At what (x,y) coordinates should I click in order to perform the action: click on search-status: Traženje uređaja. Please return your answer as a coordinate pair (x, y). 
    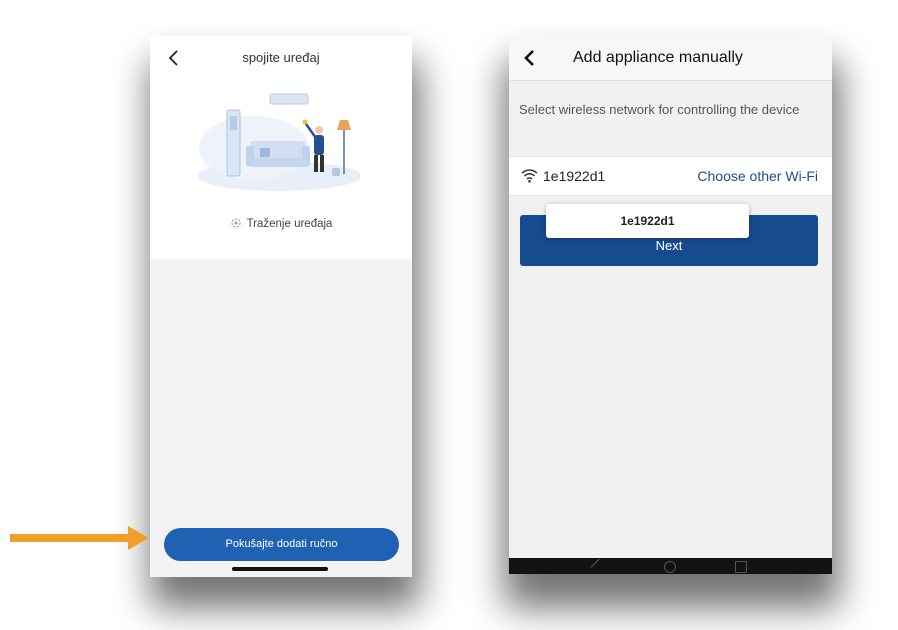
    Looking at the image, I should click on (281, 223).